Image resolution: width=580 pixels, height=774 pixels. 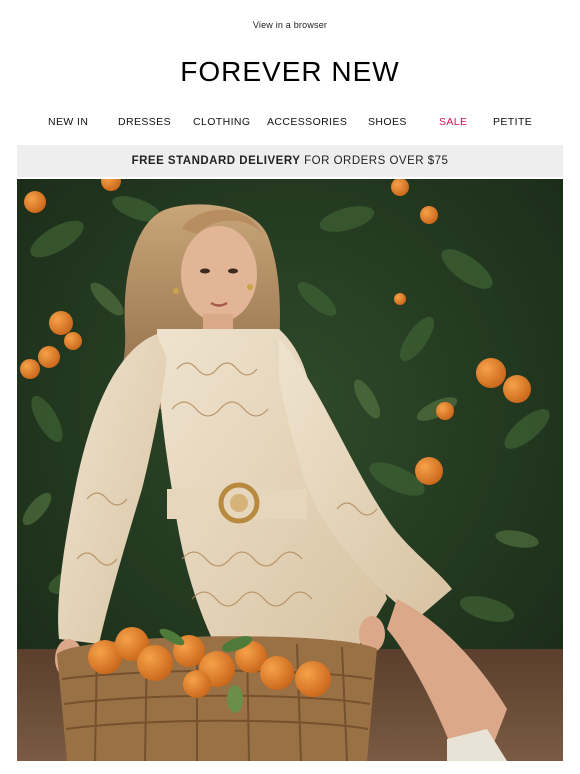 I want to click on brand-logo: FOREVER NEW, so click(x=290, y=72).